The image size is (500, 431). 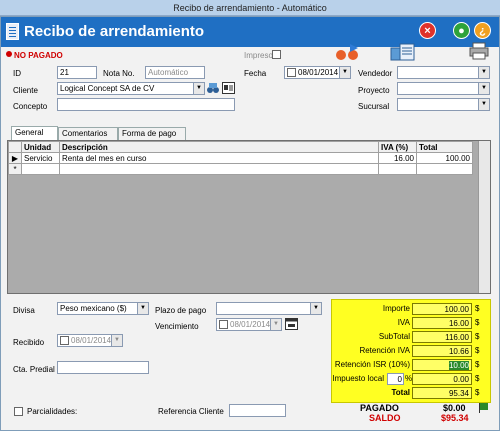 I want to click on binoculars-icon, so click(x=213, y=88).